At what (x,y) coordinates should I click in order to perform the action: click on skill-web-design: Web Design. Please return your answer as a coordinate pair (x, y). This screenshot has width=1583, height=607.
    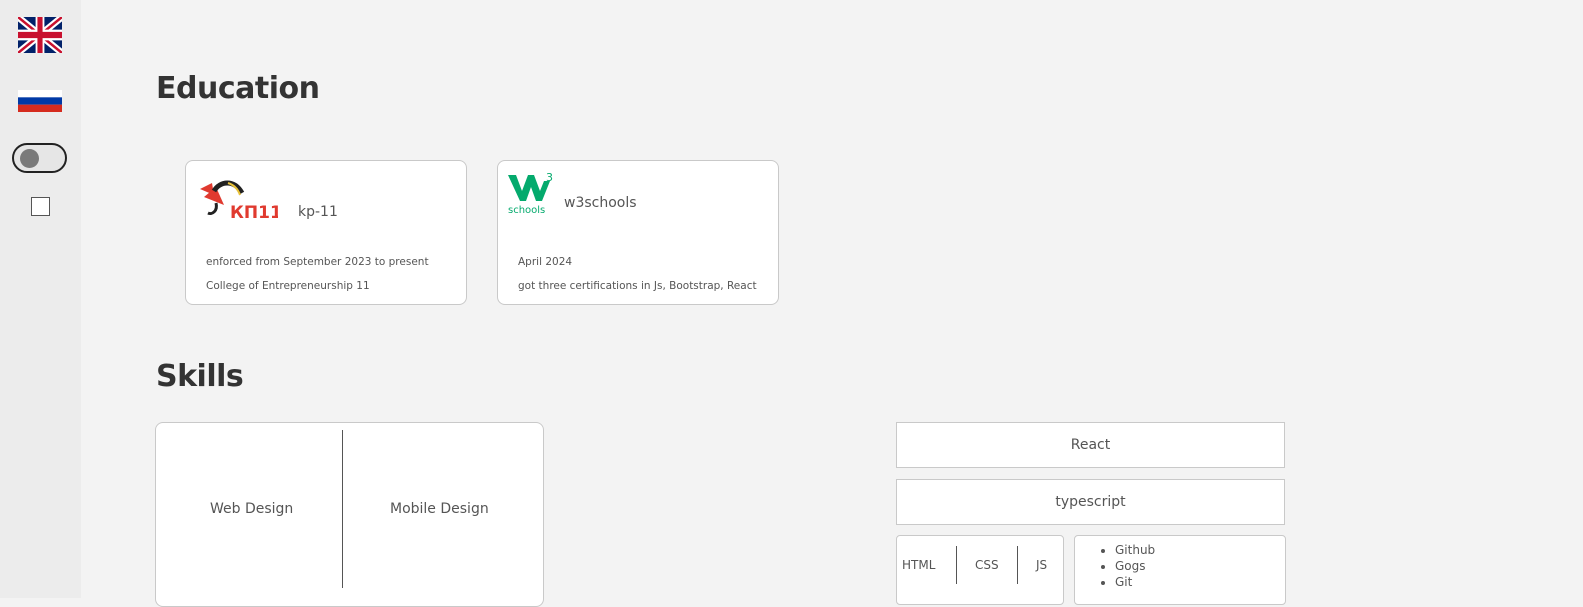
    Looking at the image, I should click on (252, 509).